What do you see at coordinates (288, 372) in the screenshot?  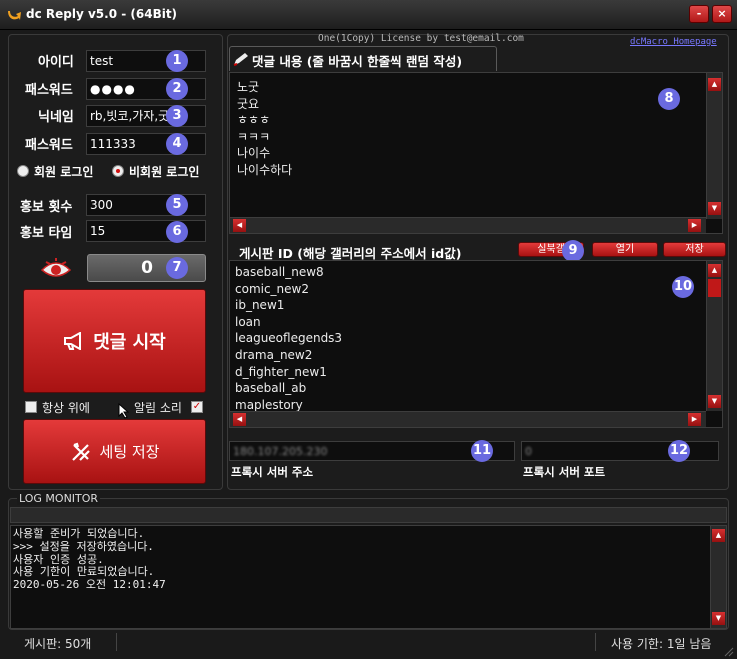 I see `board-item: d_fighter_new1` at bounding box center [288, 372].